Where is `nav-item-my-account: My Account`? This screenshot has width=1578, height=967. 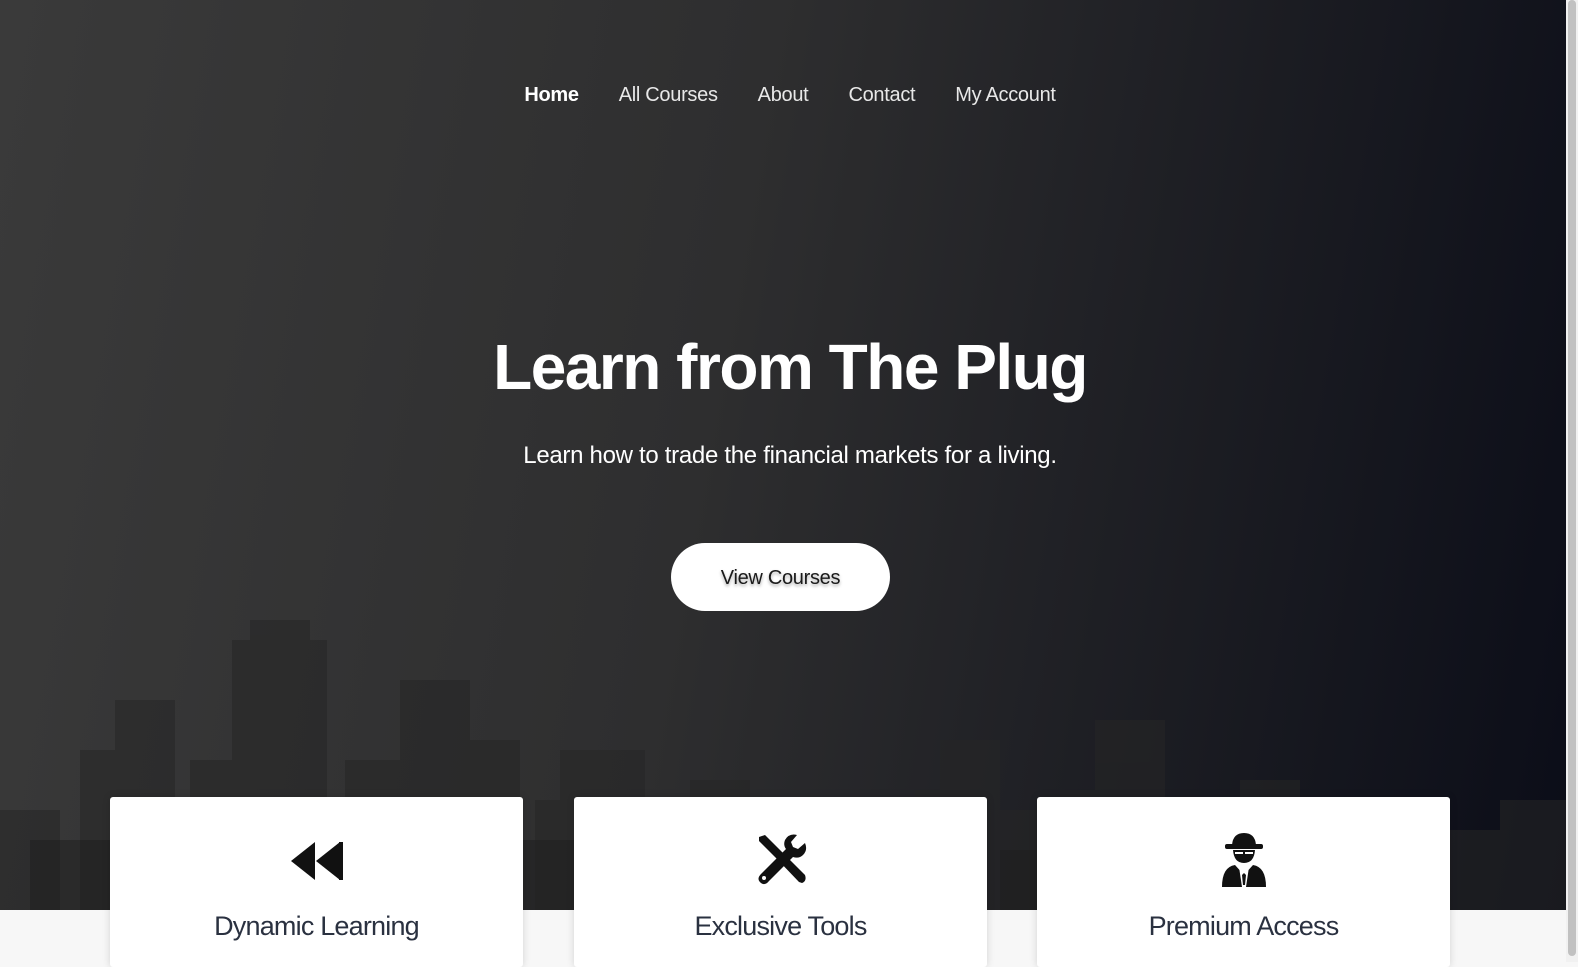
nav-item-my-account: My Account is located at coordinates (1005, 95).